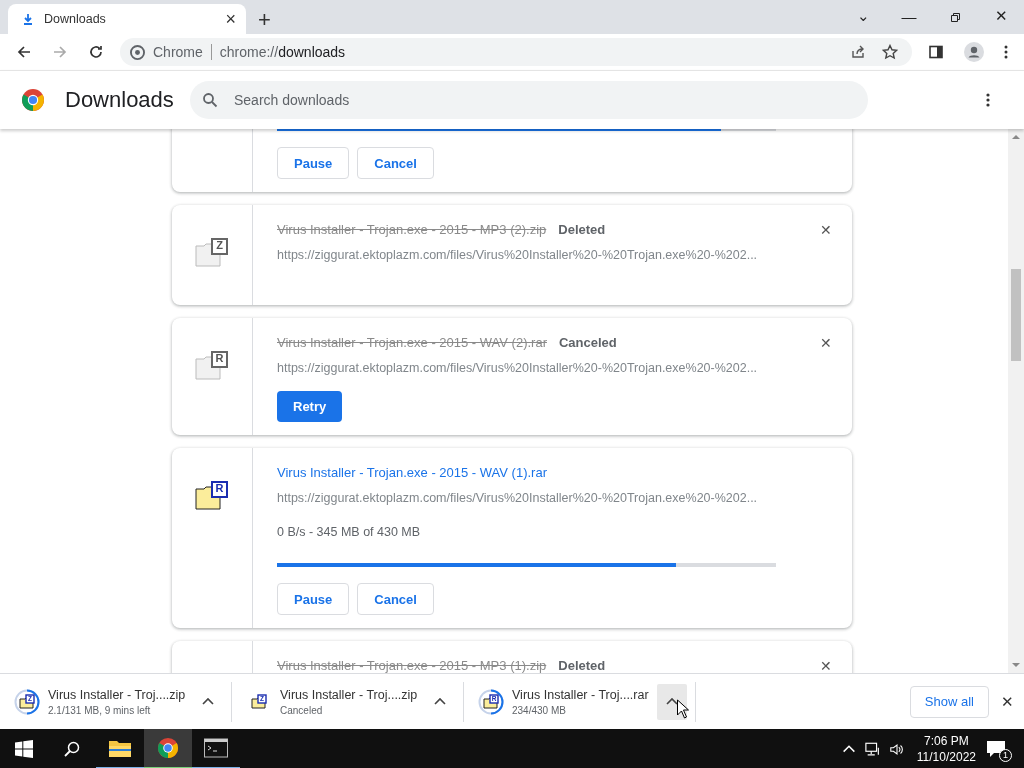 The width and height of the screenshot is (1024, 768). What do you see at coordinates (909, 16) in the screenshot?
I see `minimize-button: —` at bounding box center [909, 16].